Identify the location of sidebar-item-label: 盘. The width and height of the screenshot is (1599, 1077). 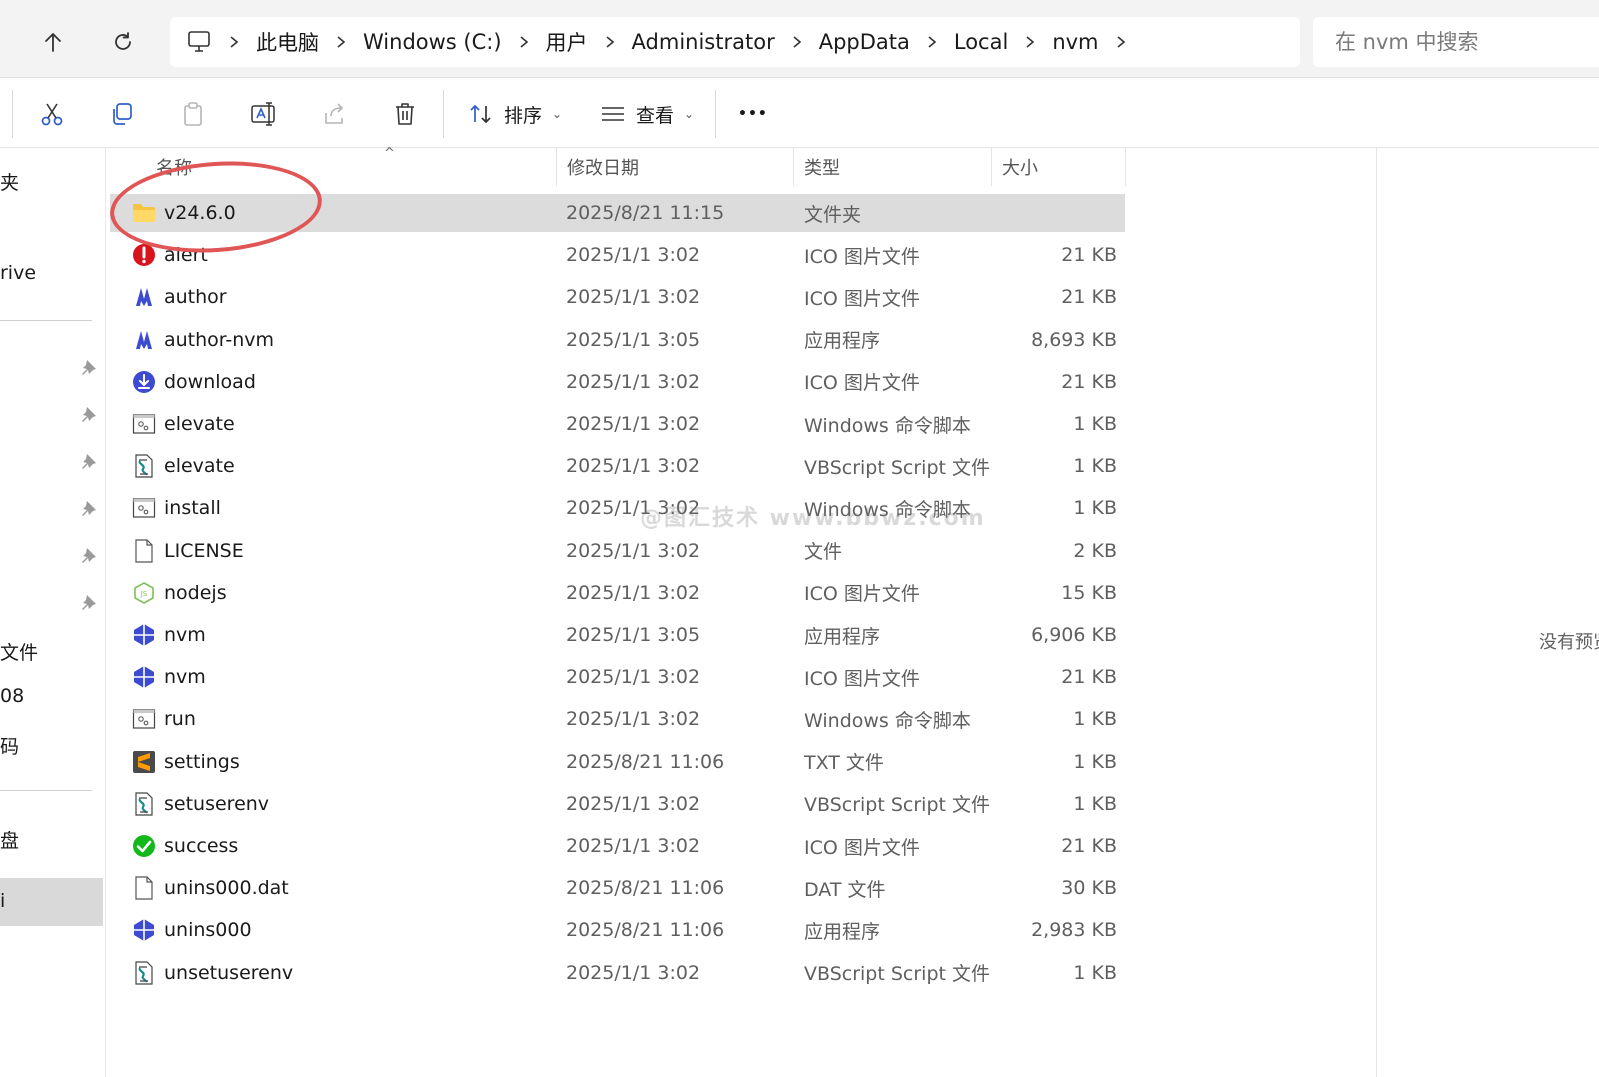
(9, 839).